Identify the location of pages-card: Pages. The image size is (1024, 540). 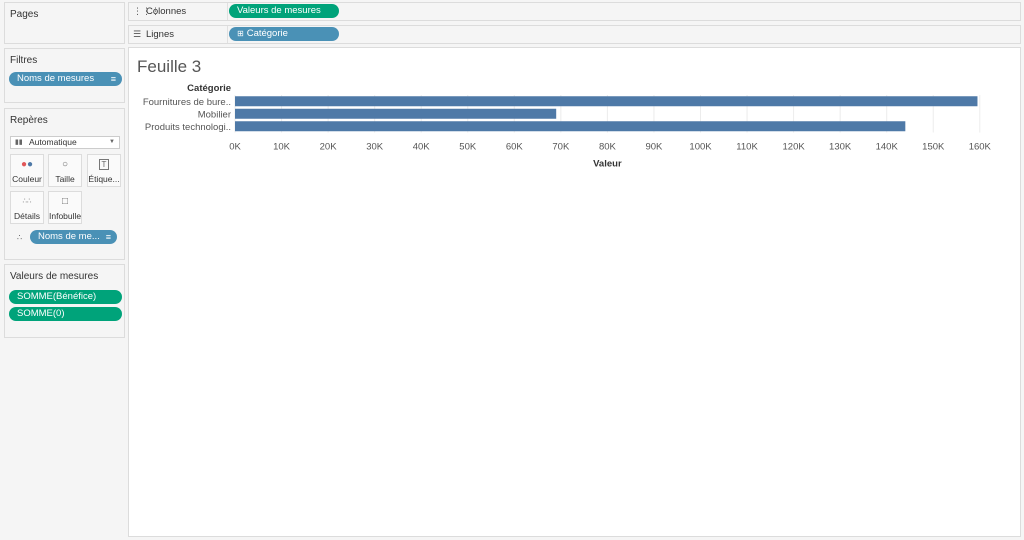
(64, 23).